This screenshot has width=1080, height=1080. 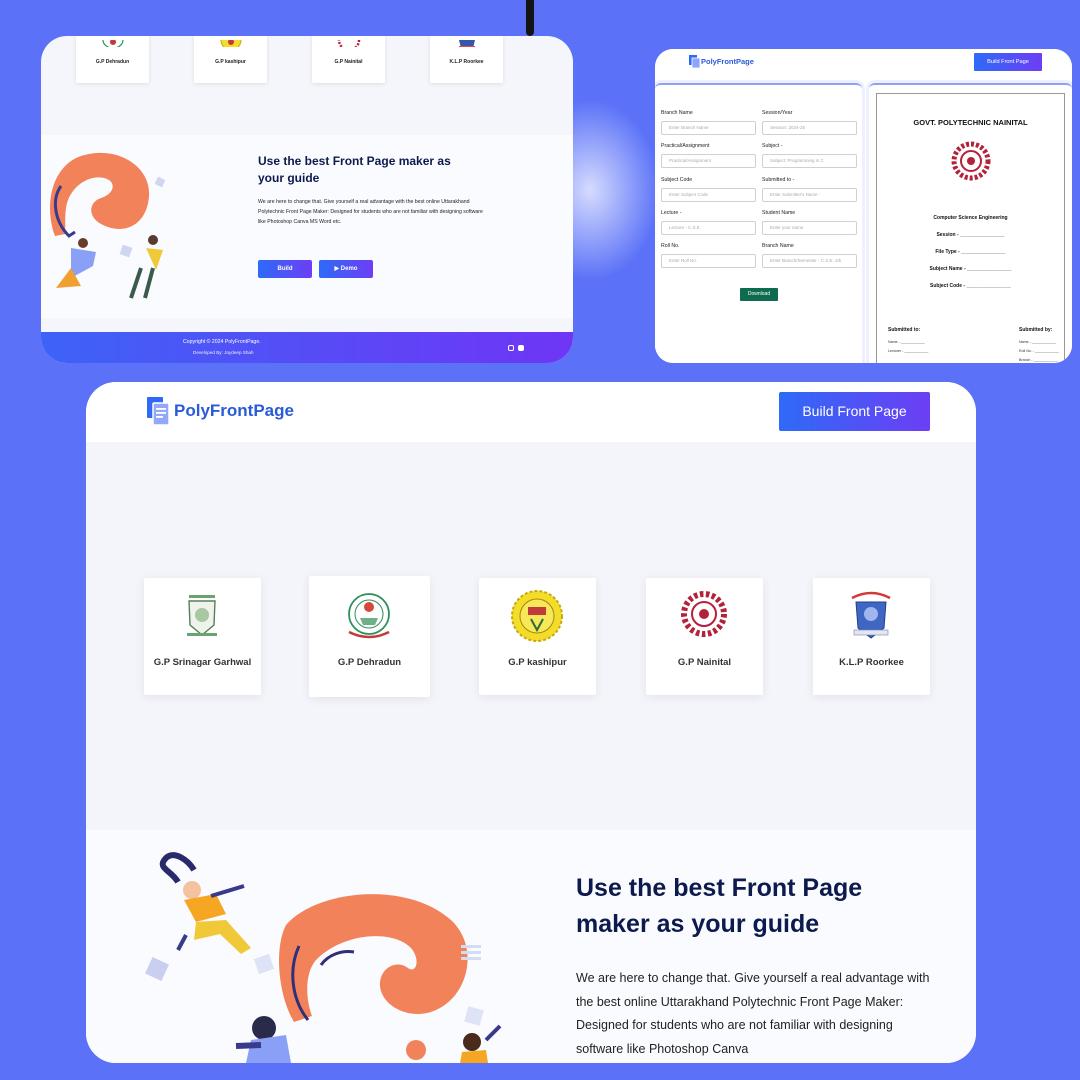 I want to click on srinagar-logo-icon, so click(x=202, y=615).